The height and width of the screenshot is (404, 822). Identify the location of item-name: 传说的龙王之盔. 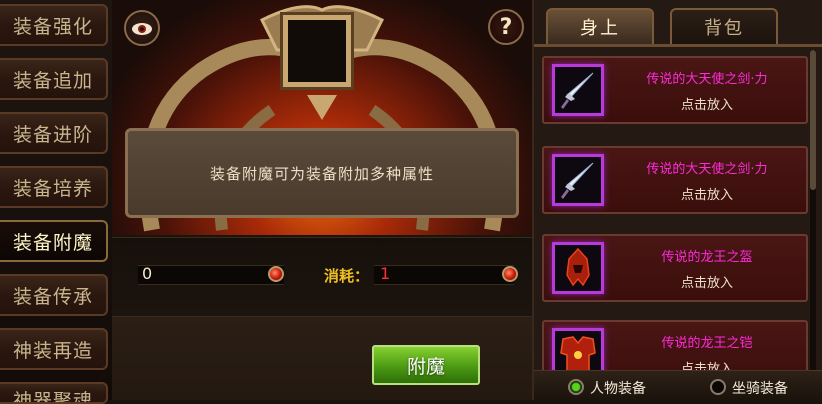
(707, 257).